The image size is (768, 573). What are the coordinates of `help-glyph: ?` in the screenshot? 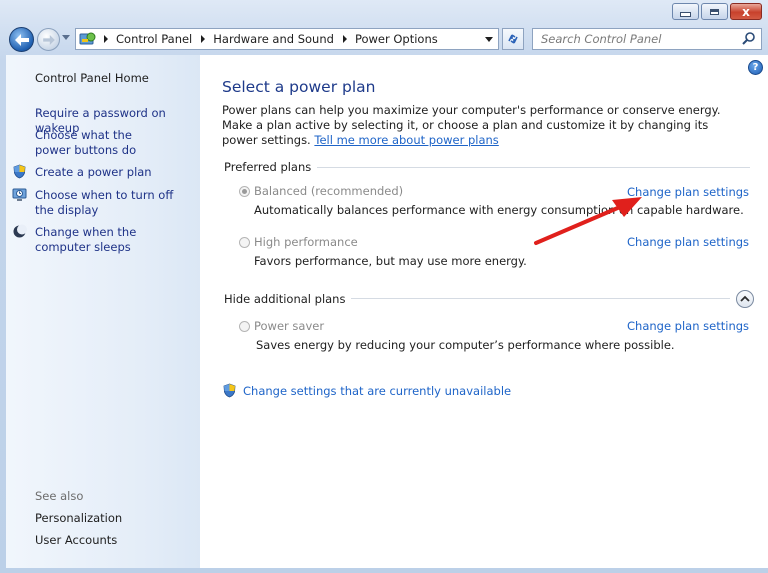 It's located at (755, 67).